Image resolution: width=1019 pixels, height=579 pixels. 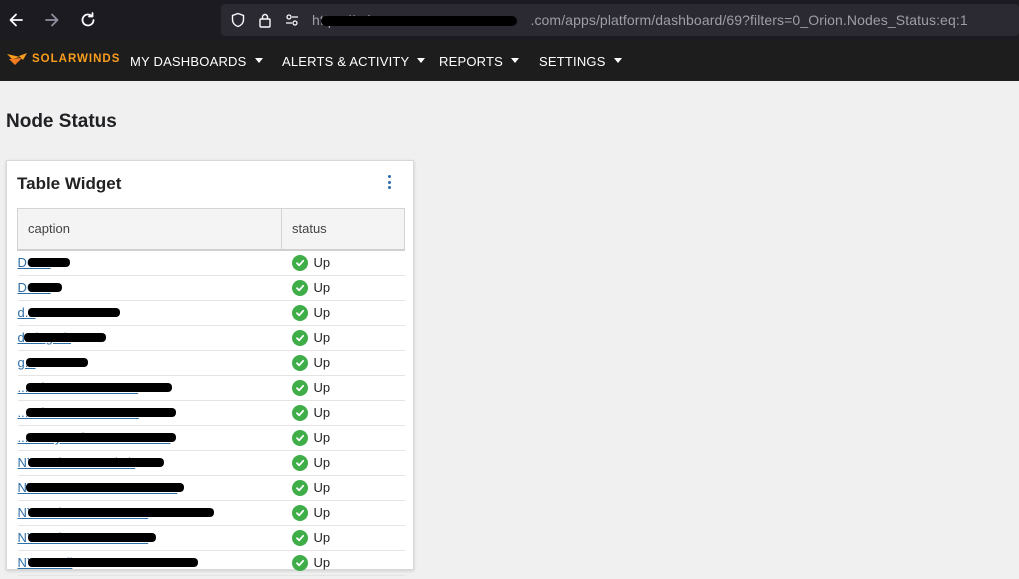 I want to click on caption-cell: NYC-F...ll, so click(x=149, y=563).